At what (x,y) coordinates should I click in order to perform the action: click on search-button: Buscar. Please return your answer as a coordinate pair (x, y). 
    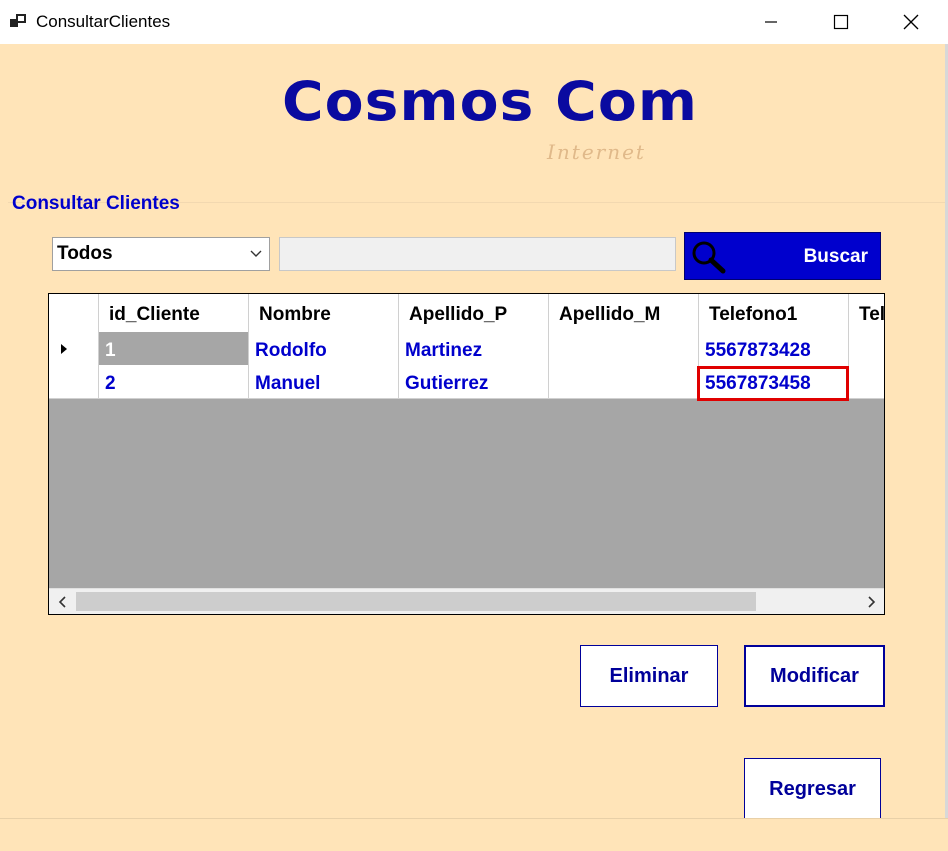
    Looking at the image, I should click on (782, 256).